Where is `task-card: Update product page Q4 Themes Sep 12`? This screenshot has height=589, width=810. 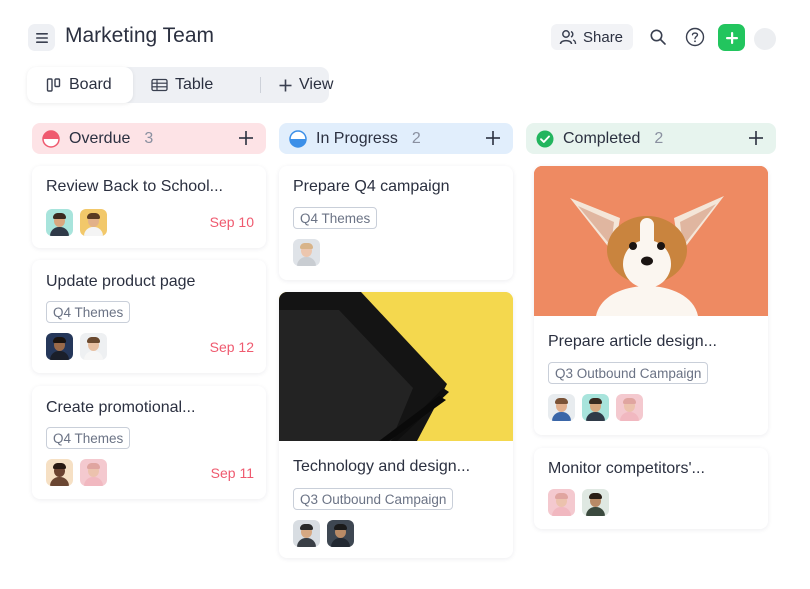 task-card: Update product page Q4 Themes Sep 12 is located at coordinates (149, 316).